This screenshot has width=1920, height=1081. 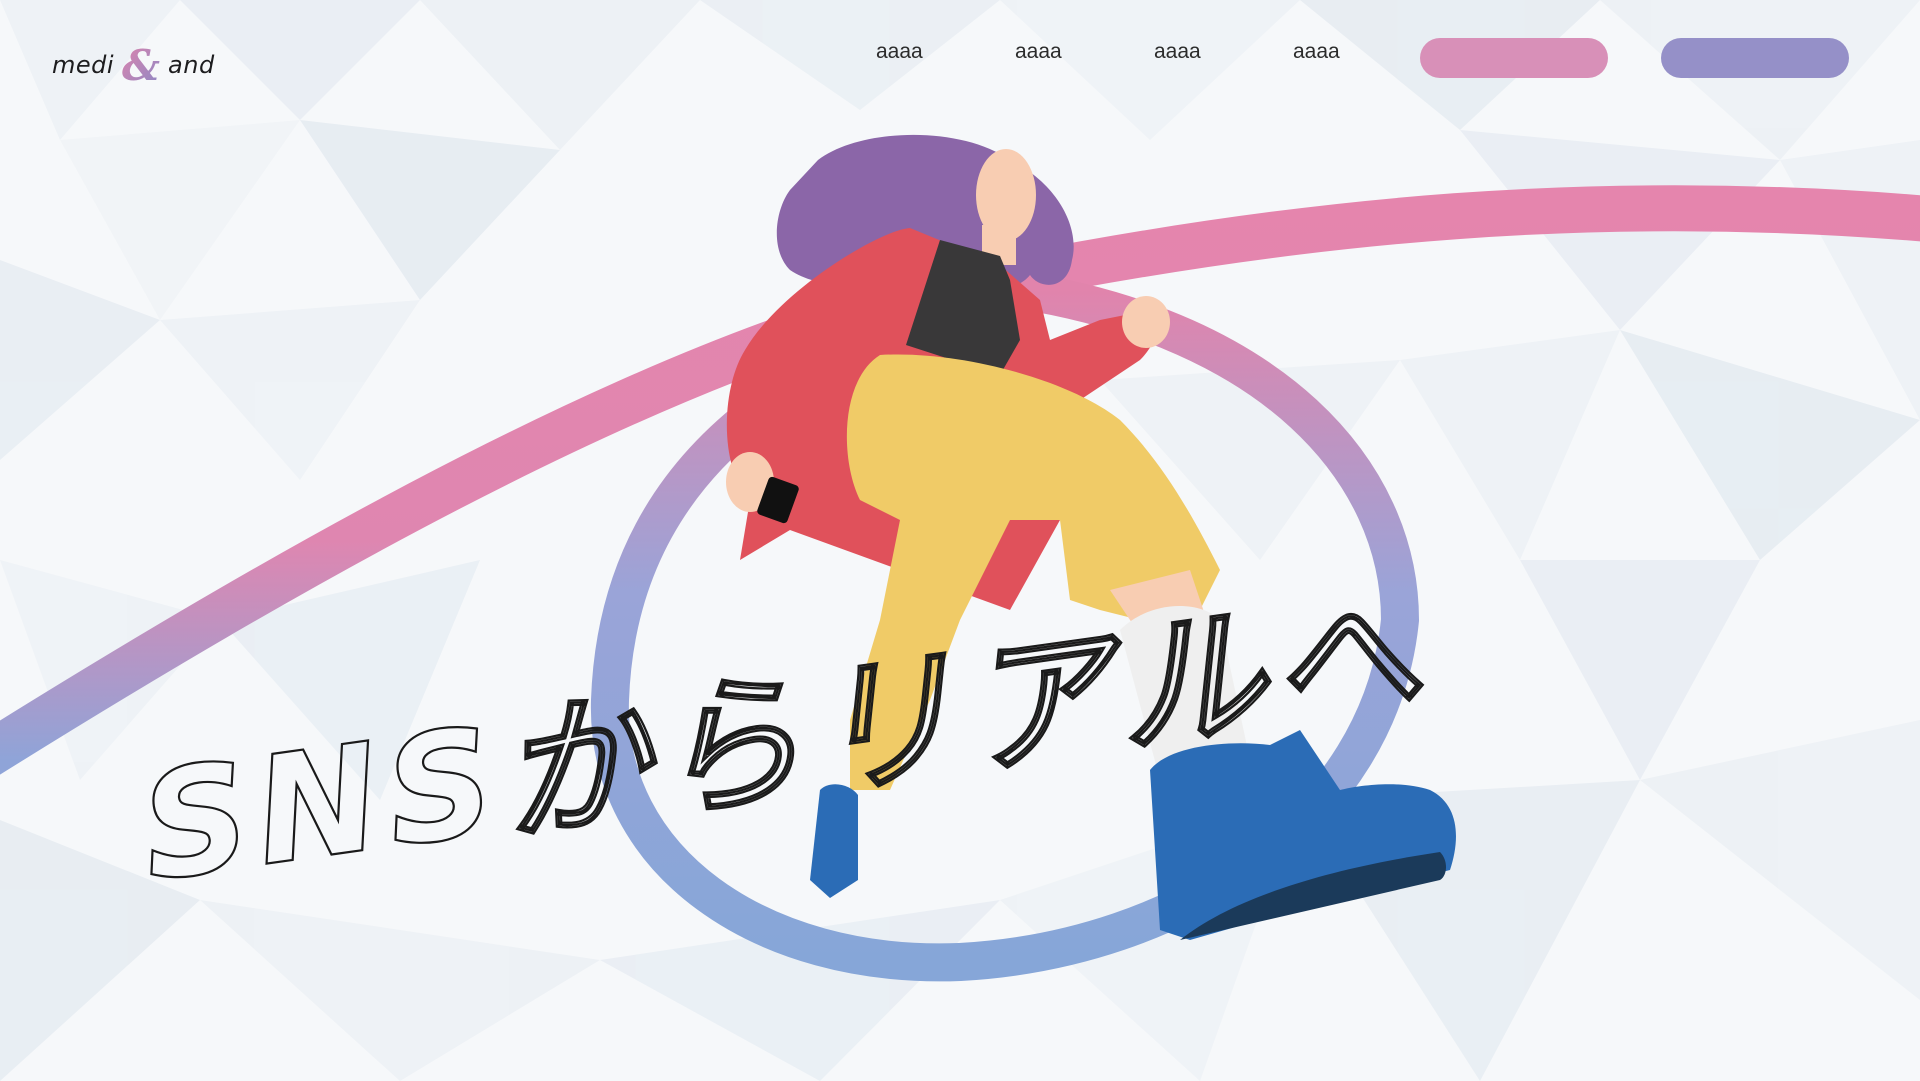 I want to click on brand-right-text: and, so click(x=191, y=65).